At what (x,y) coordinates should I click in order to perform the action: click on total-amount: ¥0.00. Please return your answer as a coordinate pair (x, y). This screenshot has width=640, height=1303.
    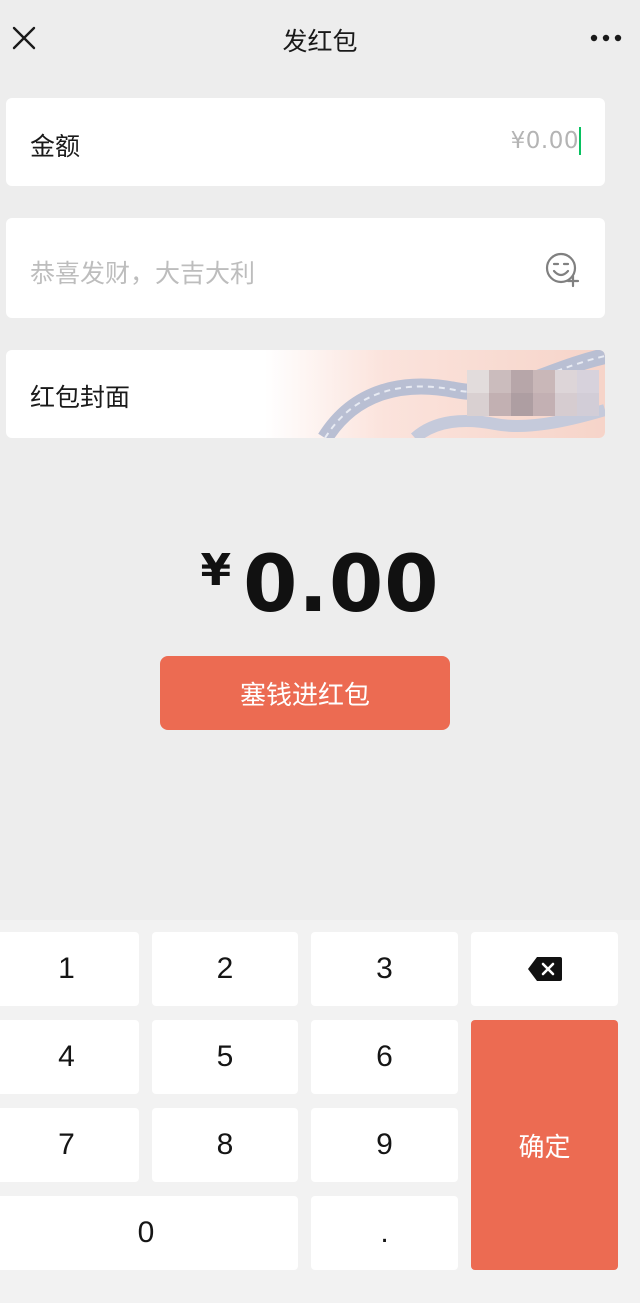
    Looking at the image, I should click on (320, 585).